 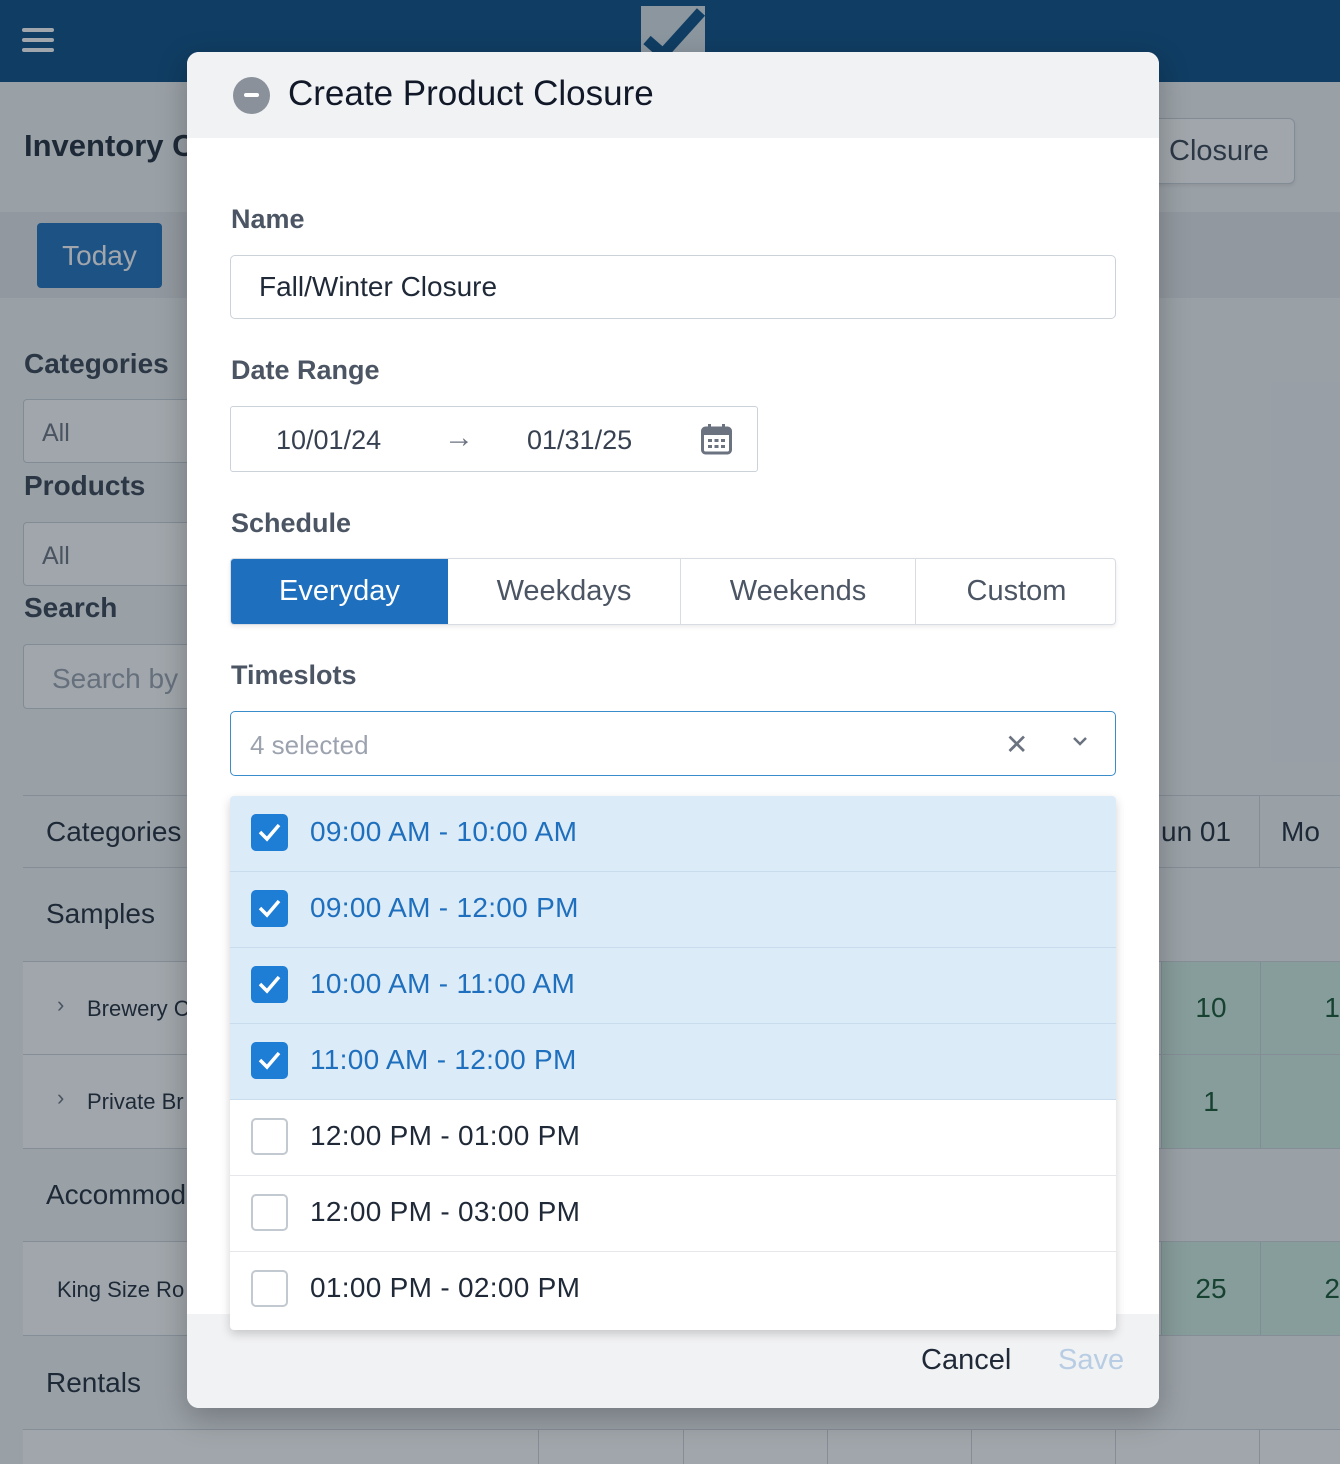 What do you see at coordinates (444, 907) in the screenshot?
I see `timeslot-option-label: 09:00 AM - 12:00 PM` at bounding box center [444, 907].